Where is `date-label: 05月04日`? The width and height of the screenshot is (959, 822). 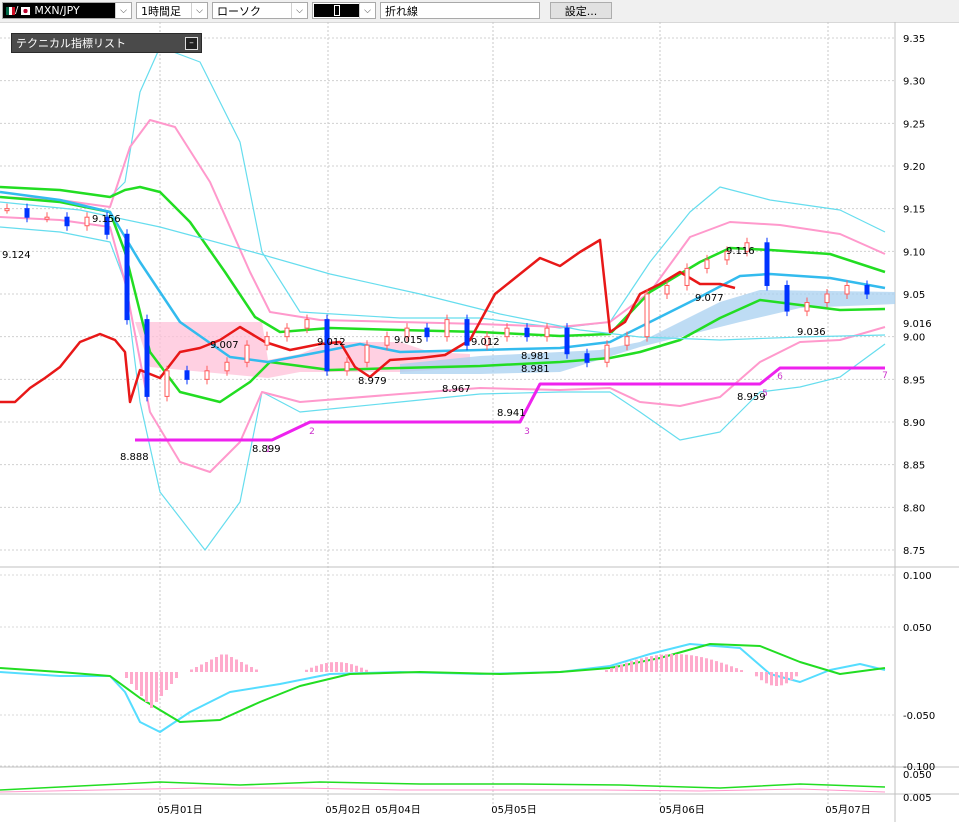 date-label: 05月04日 is located at coordinates (397, 810).